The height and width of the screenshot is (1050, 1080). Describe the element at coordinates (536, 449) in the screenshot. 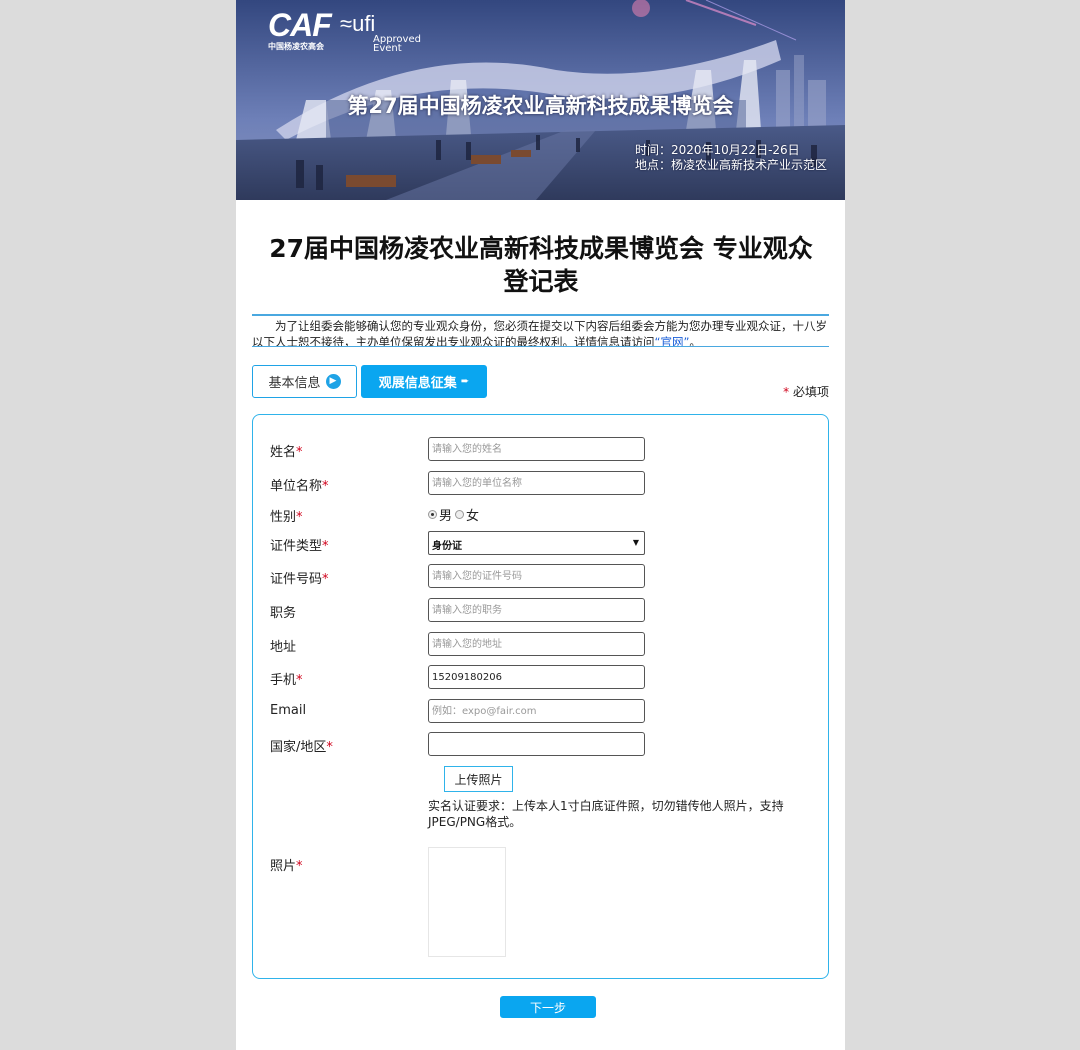

I see `name-input` at that location.